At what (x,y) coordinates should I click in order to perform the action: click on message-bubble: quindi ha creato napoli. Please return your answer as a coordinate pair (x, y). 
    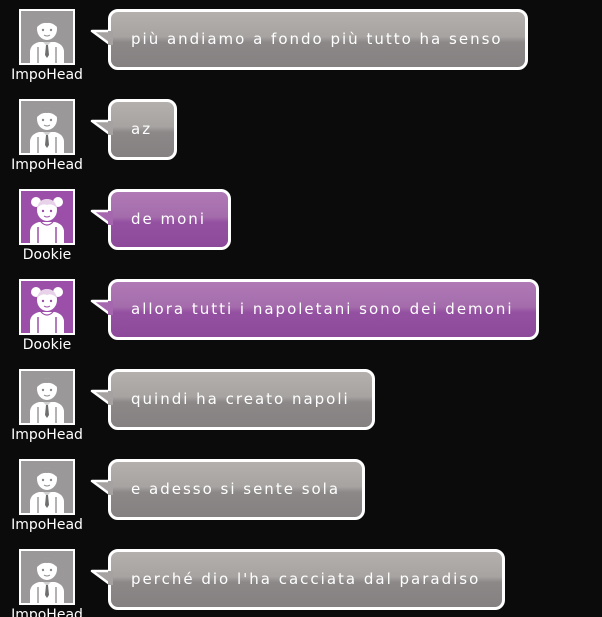
    Looking at the image, I should click on (241, 399).